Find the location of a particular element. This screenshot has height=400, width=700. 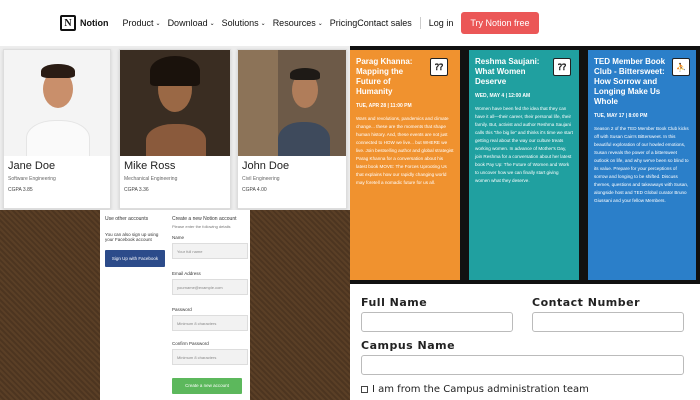

password-field: Minimum 8 characters is located at coordinates (210, 323).